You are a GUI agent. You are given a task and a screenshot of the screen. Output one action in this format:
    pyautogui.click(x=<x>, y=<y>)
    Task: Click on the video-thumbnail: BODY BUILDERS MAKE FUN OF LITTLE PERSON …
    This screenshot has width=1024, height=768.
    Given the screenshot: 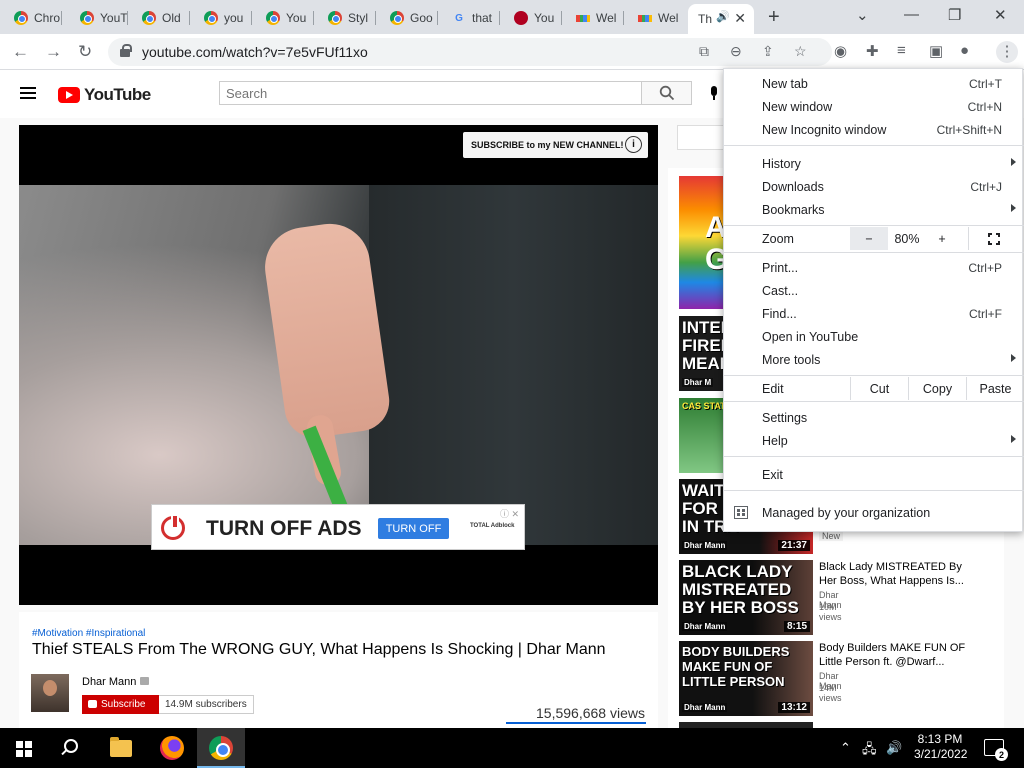 What is the action you would take?
    pyautogui.click(x=746, y=678)
    